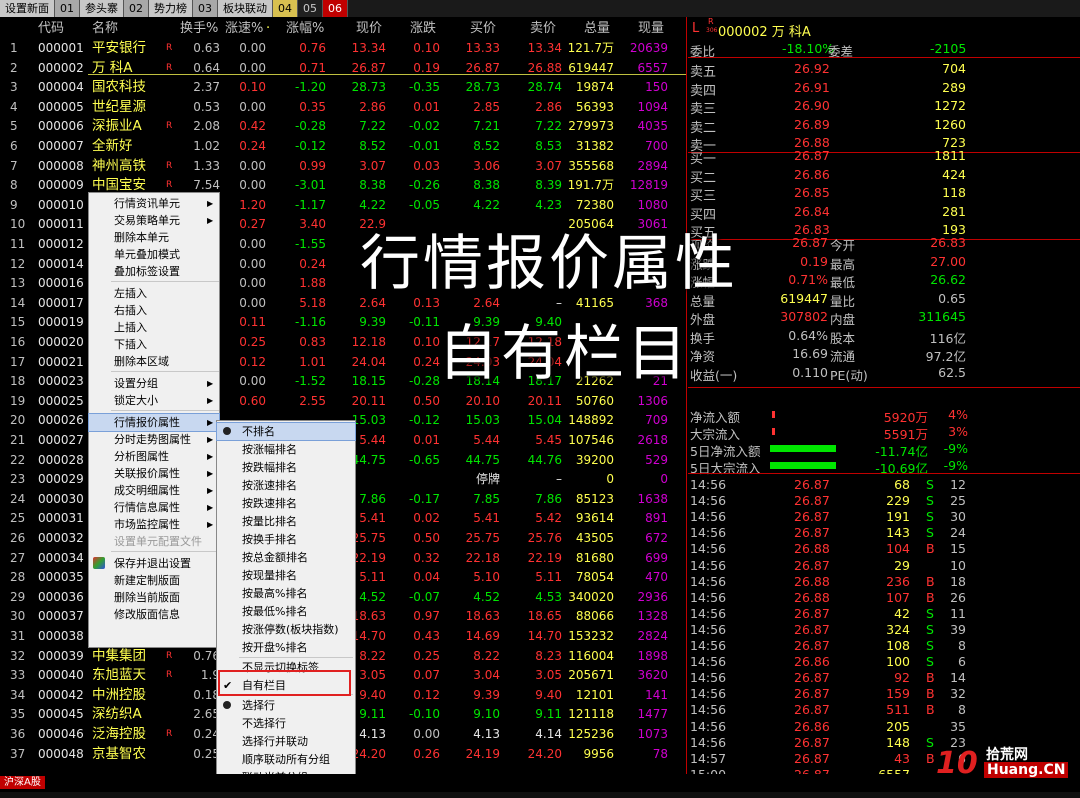 This screenshot has width=1080, height=798. Describe the element at coordinates (286, 575) in the screenshot. I see `submenu-item: 按现量排名` at that location.